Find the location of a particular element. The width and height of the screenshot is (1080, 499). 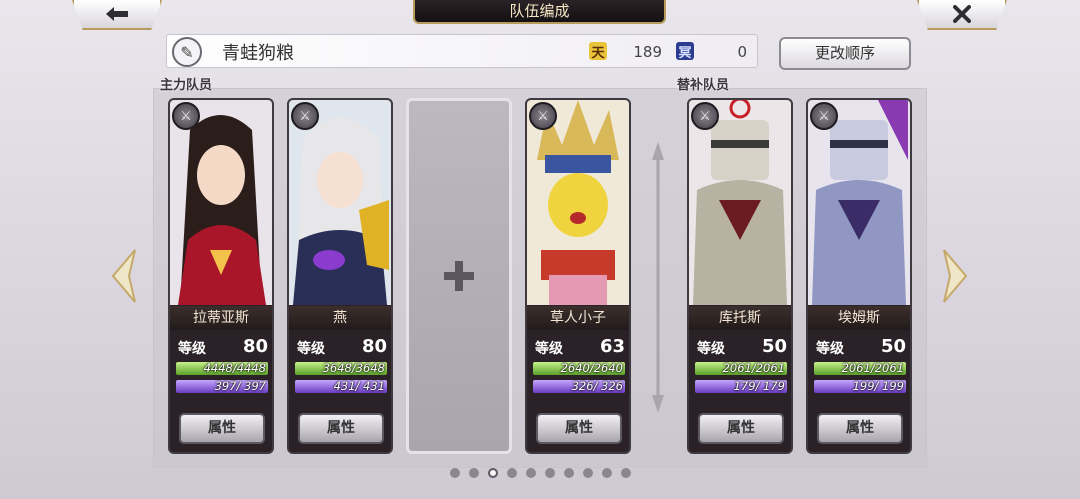

hell-value: 0 is located at coordinates (742, 52).